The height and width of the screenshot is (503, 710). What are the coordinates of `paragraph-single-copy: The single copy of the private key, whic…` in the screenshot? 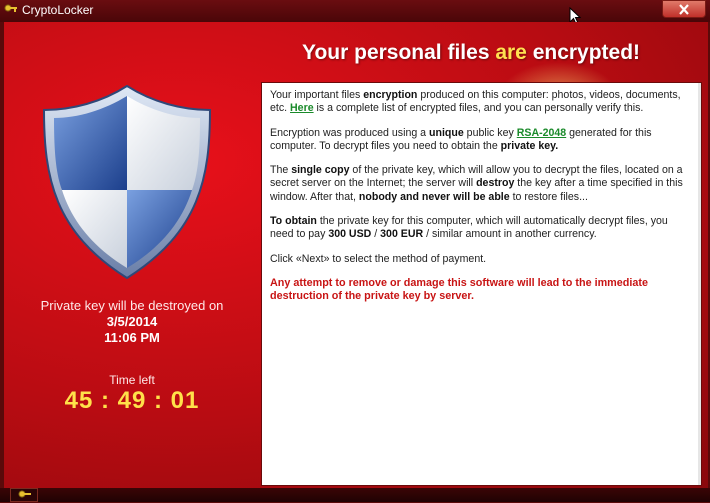 It's located at (476, 183).